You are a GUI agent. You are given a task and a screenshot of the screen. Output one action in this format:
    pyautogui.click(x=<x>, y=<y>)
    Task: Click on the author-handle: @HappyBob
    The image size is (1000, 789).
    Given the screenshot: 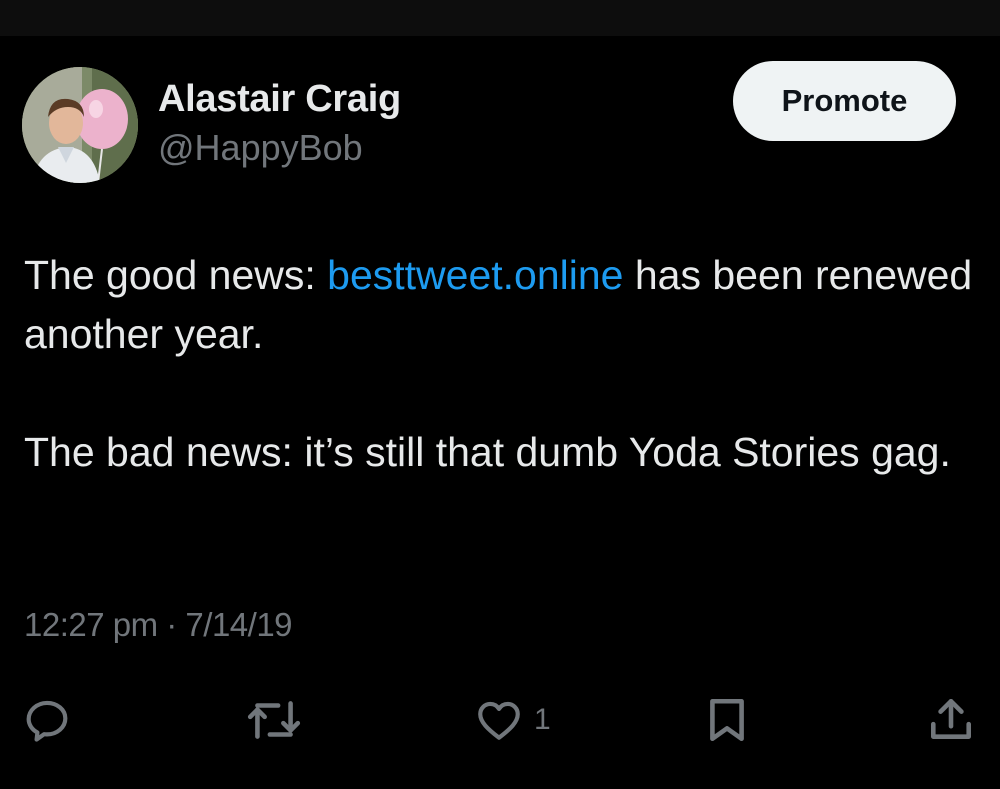 What is the action you would take?
    pyautogui.click(x=260, y=148)
    